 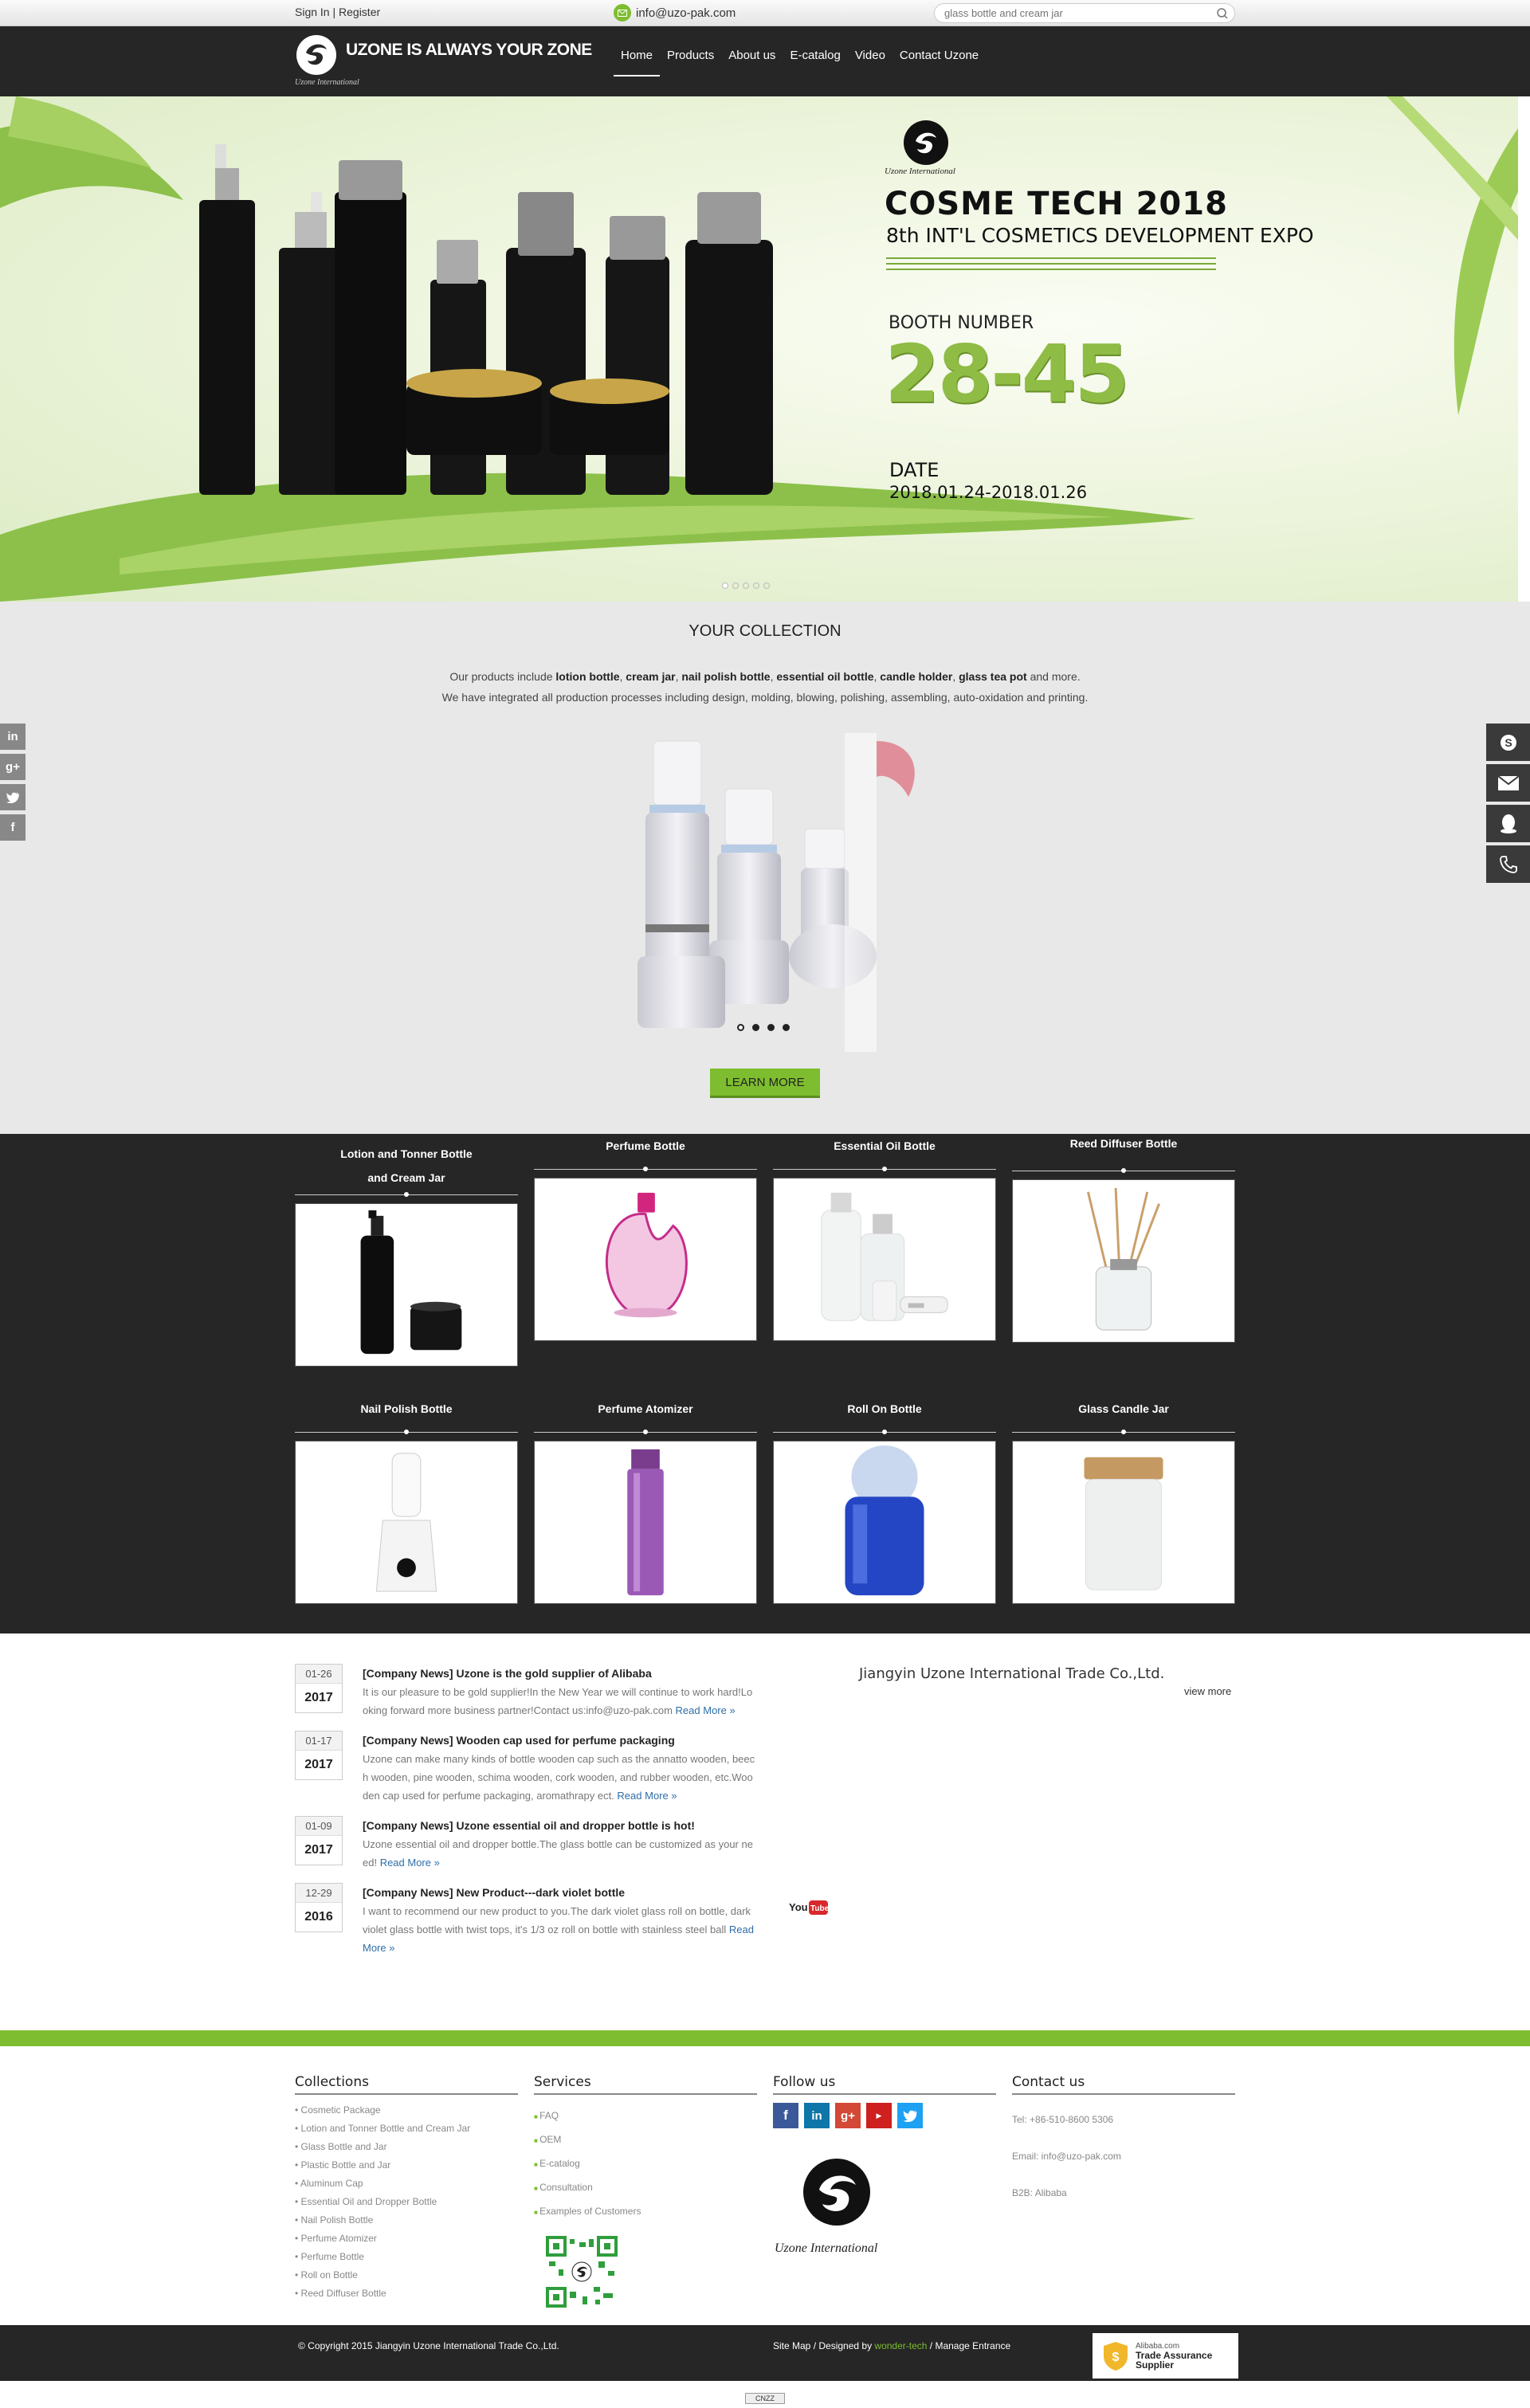 What do you see at coordinates (319, 1840) in the screenshot?
I see `news-date: 01-09 2017` at bounding box center [319, 1840].